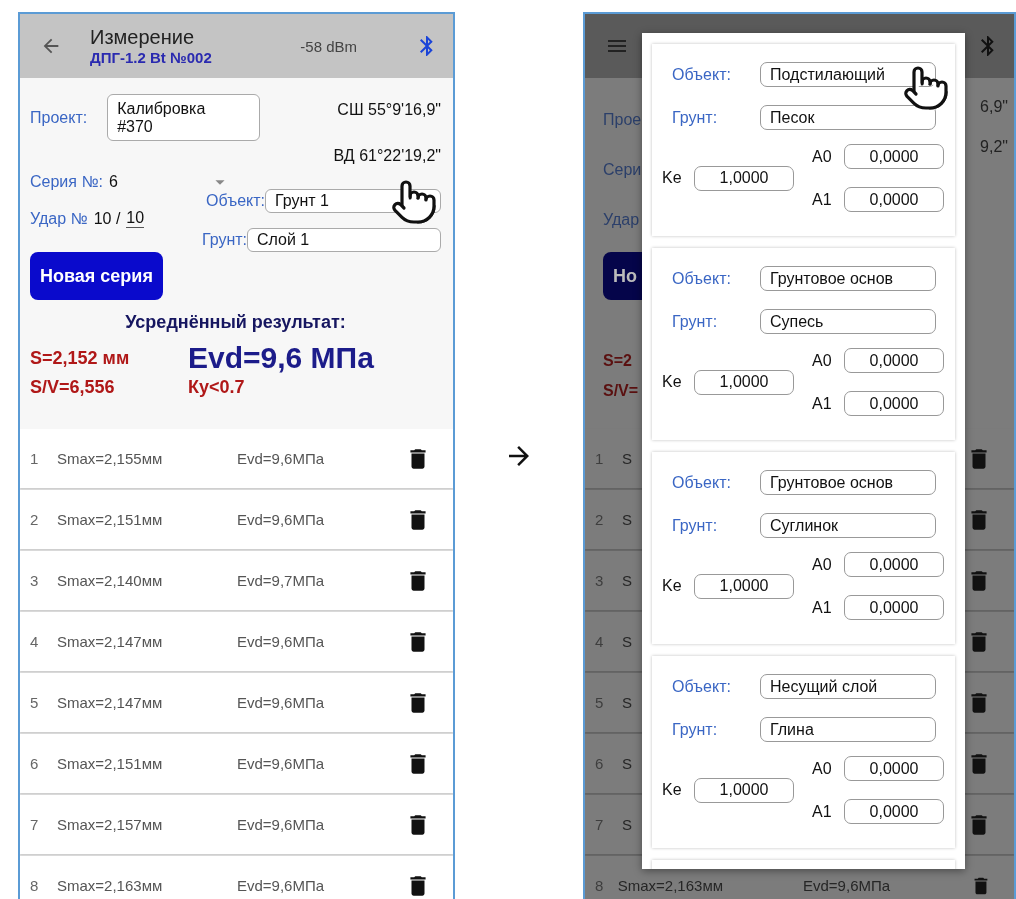  What do you see at coordinates (623, 120) in the screenshot?
I see `dimmed-label: Прое` at bounding box center [623, 120].